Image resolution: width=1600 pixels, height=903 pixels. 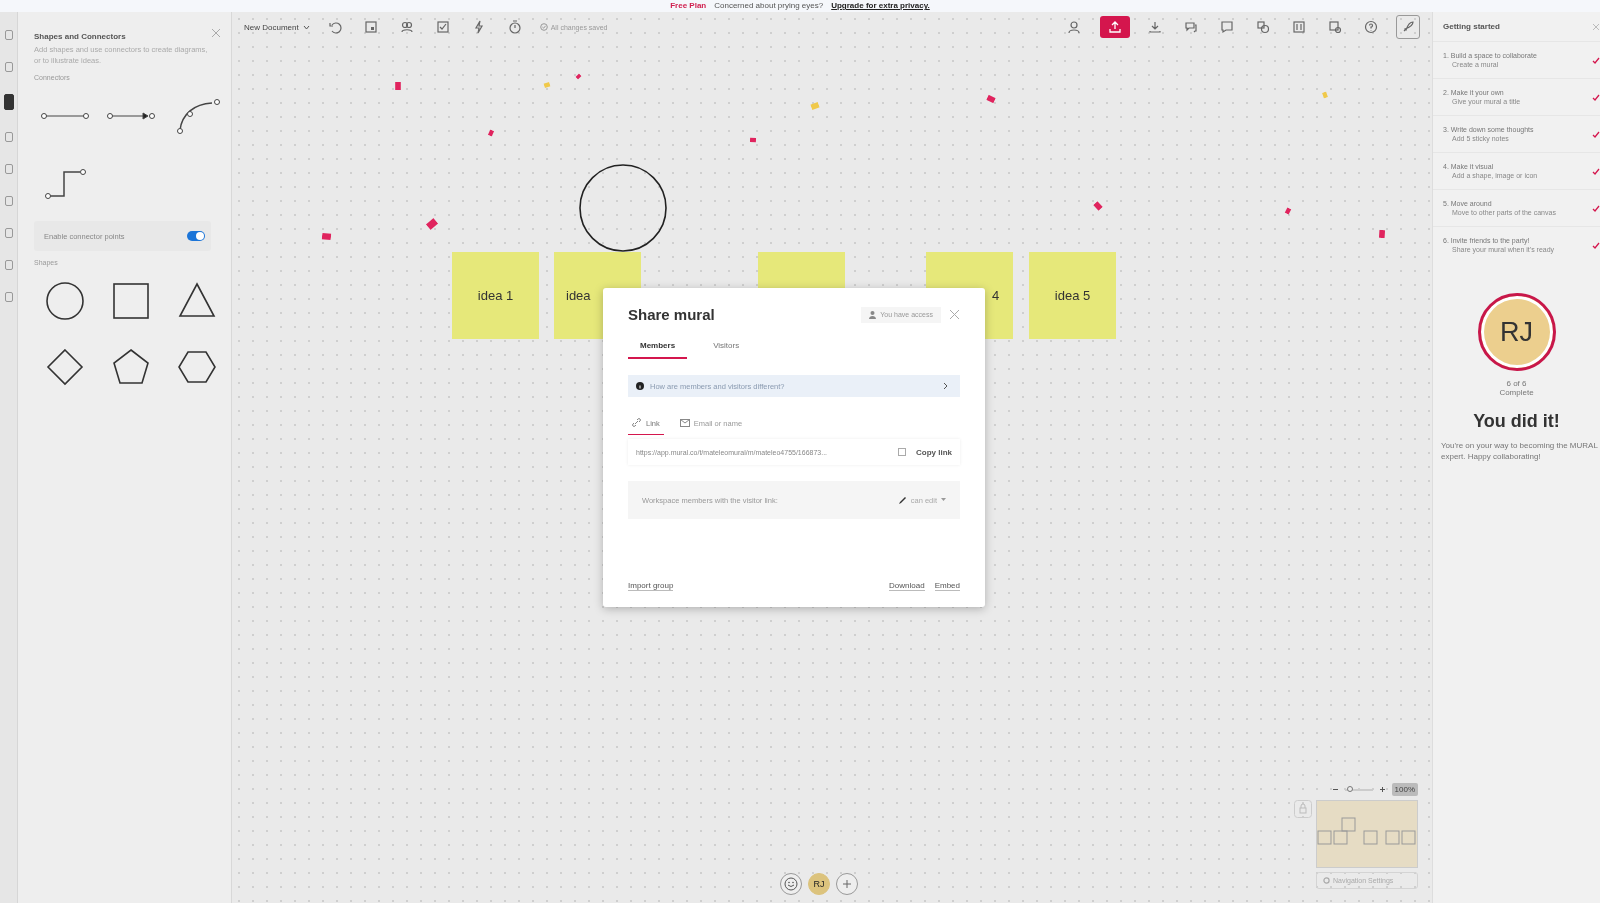 What do you see at coordinates (80, 36) in the screenshot?
I see `panel-title: Shapes and Connectors` at bounding box center [80, 36].